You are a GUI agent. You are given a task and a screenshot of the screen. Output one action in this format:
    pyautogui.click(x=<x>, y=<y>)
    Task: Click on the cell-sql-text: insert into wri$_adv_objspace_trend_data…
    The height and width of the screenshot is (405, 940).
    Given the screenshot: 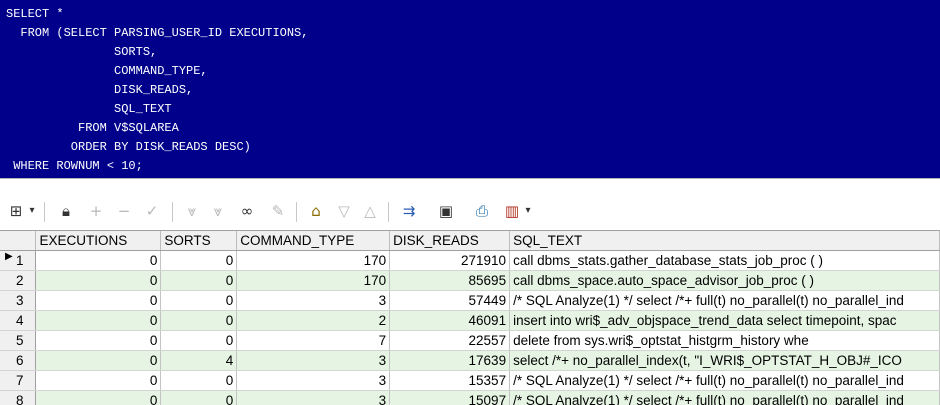 What is the action you would take?
    pyautogui.click(x=725, y=321)
    